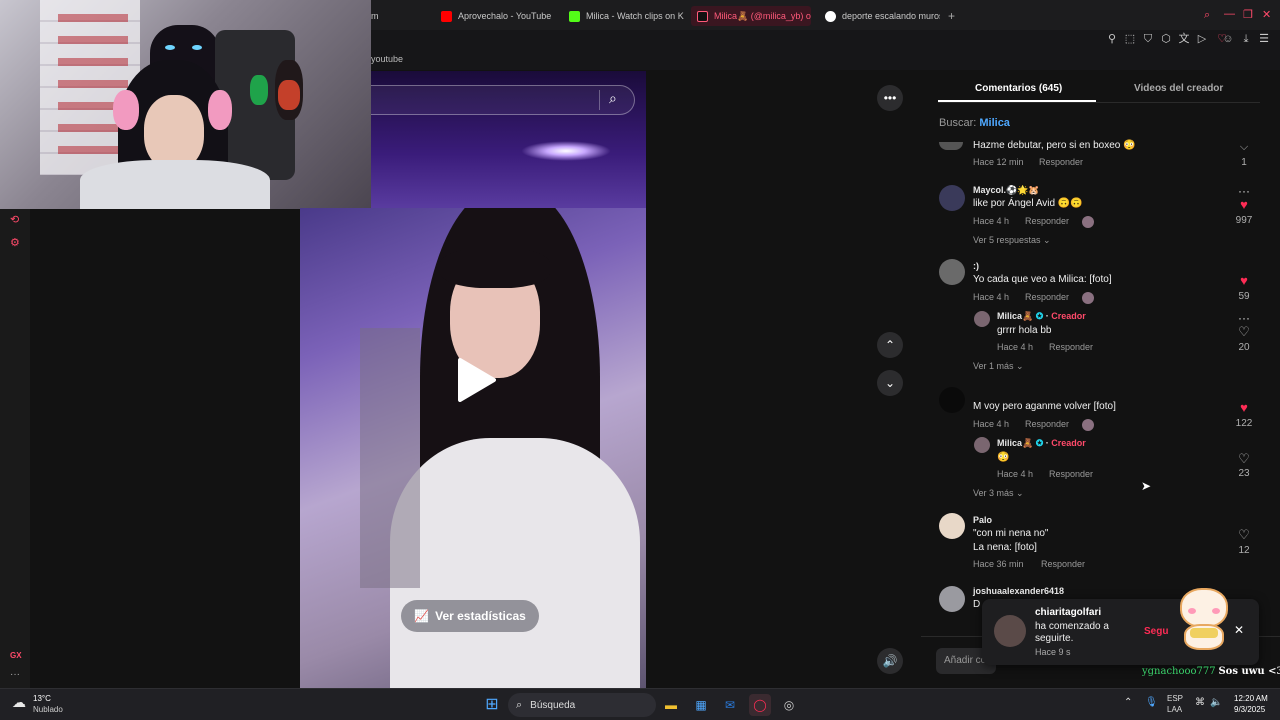 The height and width of the screenshot is (720, 1280). What do you see at coordinates (48, 709) in the screenshot?
I see `weather-text: Nublado` at bounding box center [48, 709].